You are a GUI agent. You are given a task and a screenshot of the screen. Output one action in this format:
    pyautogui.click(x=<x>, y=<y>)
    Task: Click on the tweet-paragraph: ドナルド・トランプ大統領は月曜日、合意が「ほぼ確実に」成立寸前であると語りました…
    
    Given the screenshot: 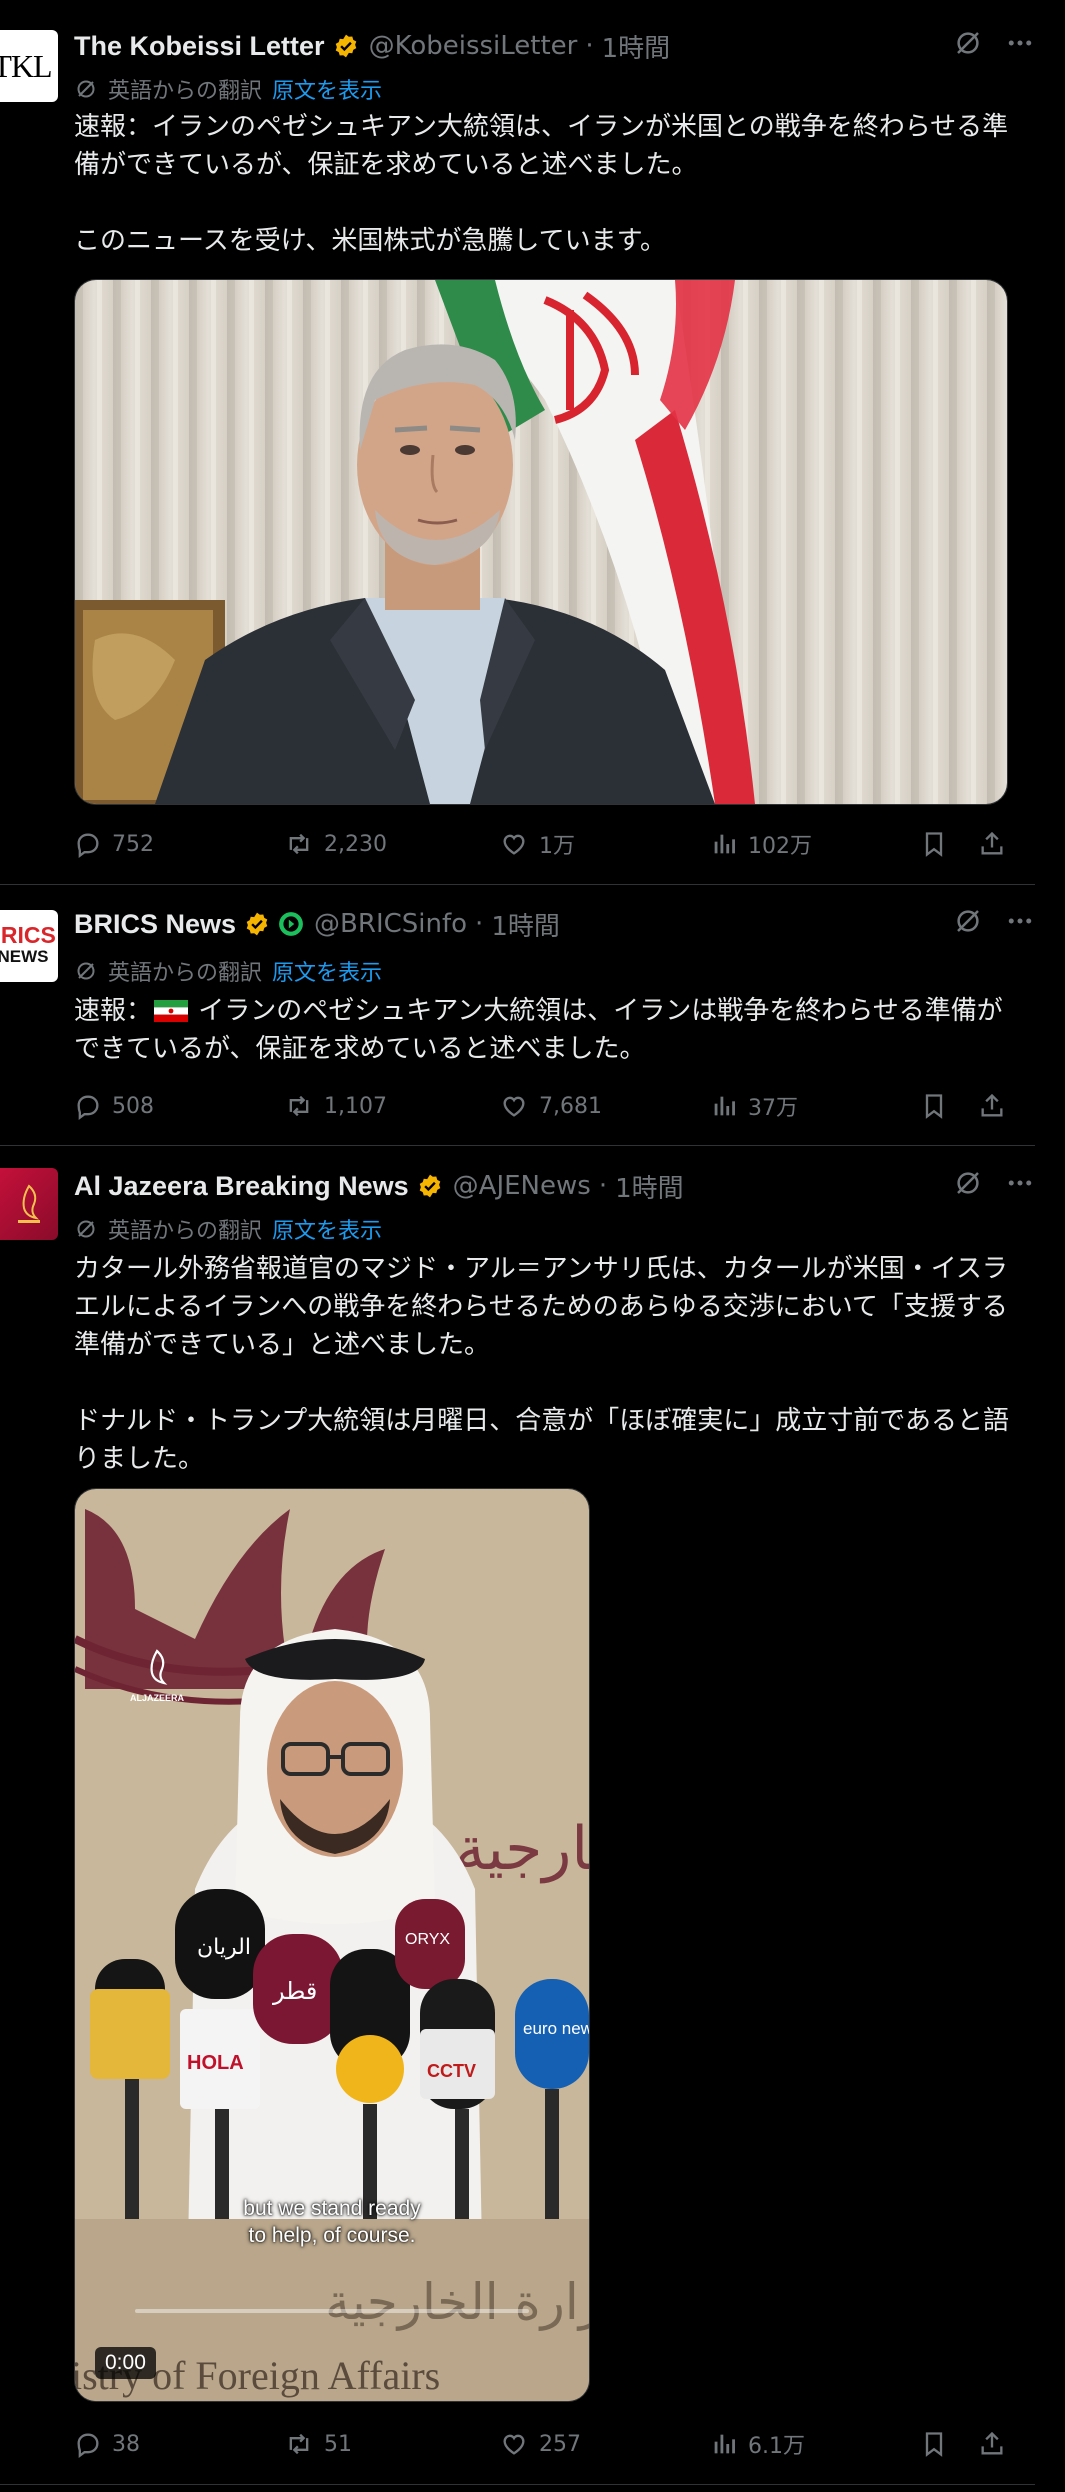 What is the action you would take?
    pyautogui.click(x=541, y=1440)
    